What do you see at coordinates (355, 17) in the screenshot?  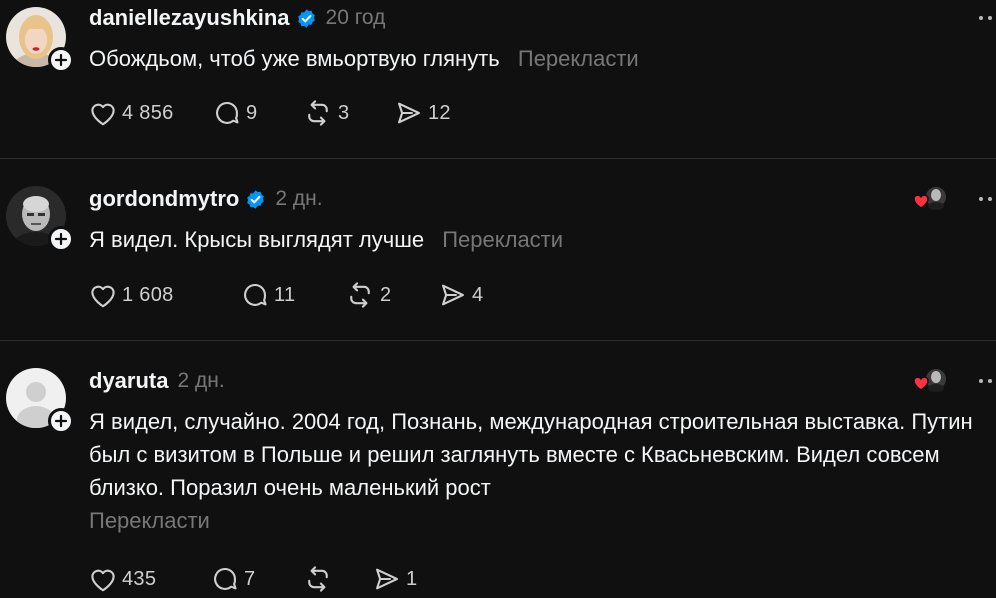 I see `post-time: 20 год` at bounding box center [355, 17].